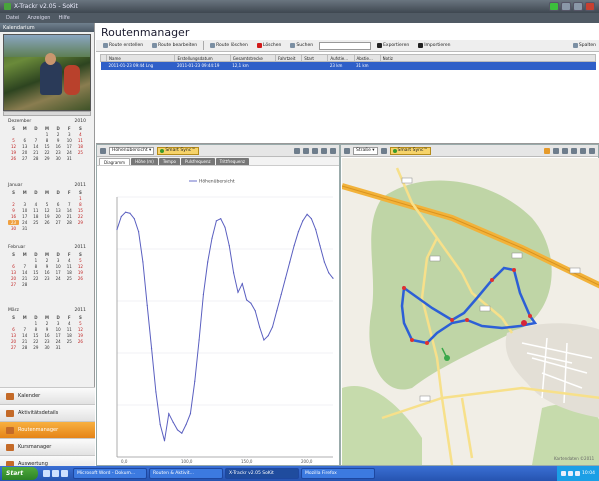 This screenshot has width=599, height=481. Describe the element at coordinates (80, 248) in the screenshot. I see `calendar-year: 2011` at that location.